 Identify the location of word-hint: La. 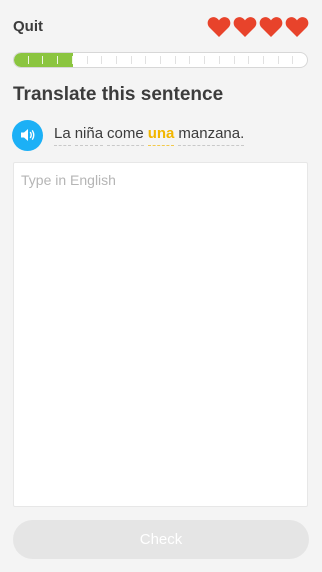
(62, 135).